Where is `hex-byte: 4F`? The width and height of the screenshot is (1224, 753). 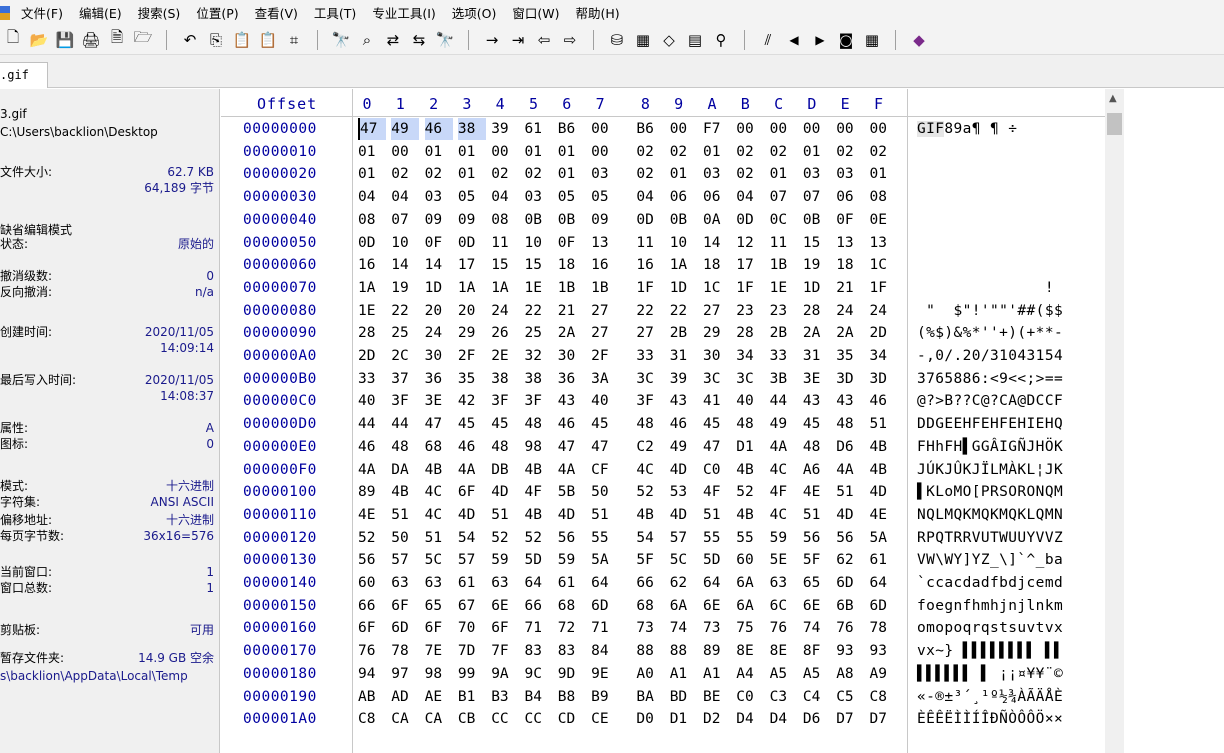
hex-byte: 4F is located at coordinates (784, 492).